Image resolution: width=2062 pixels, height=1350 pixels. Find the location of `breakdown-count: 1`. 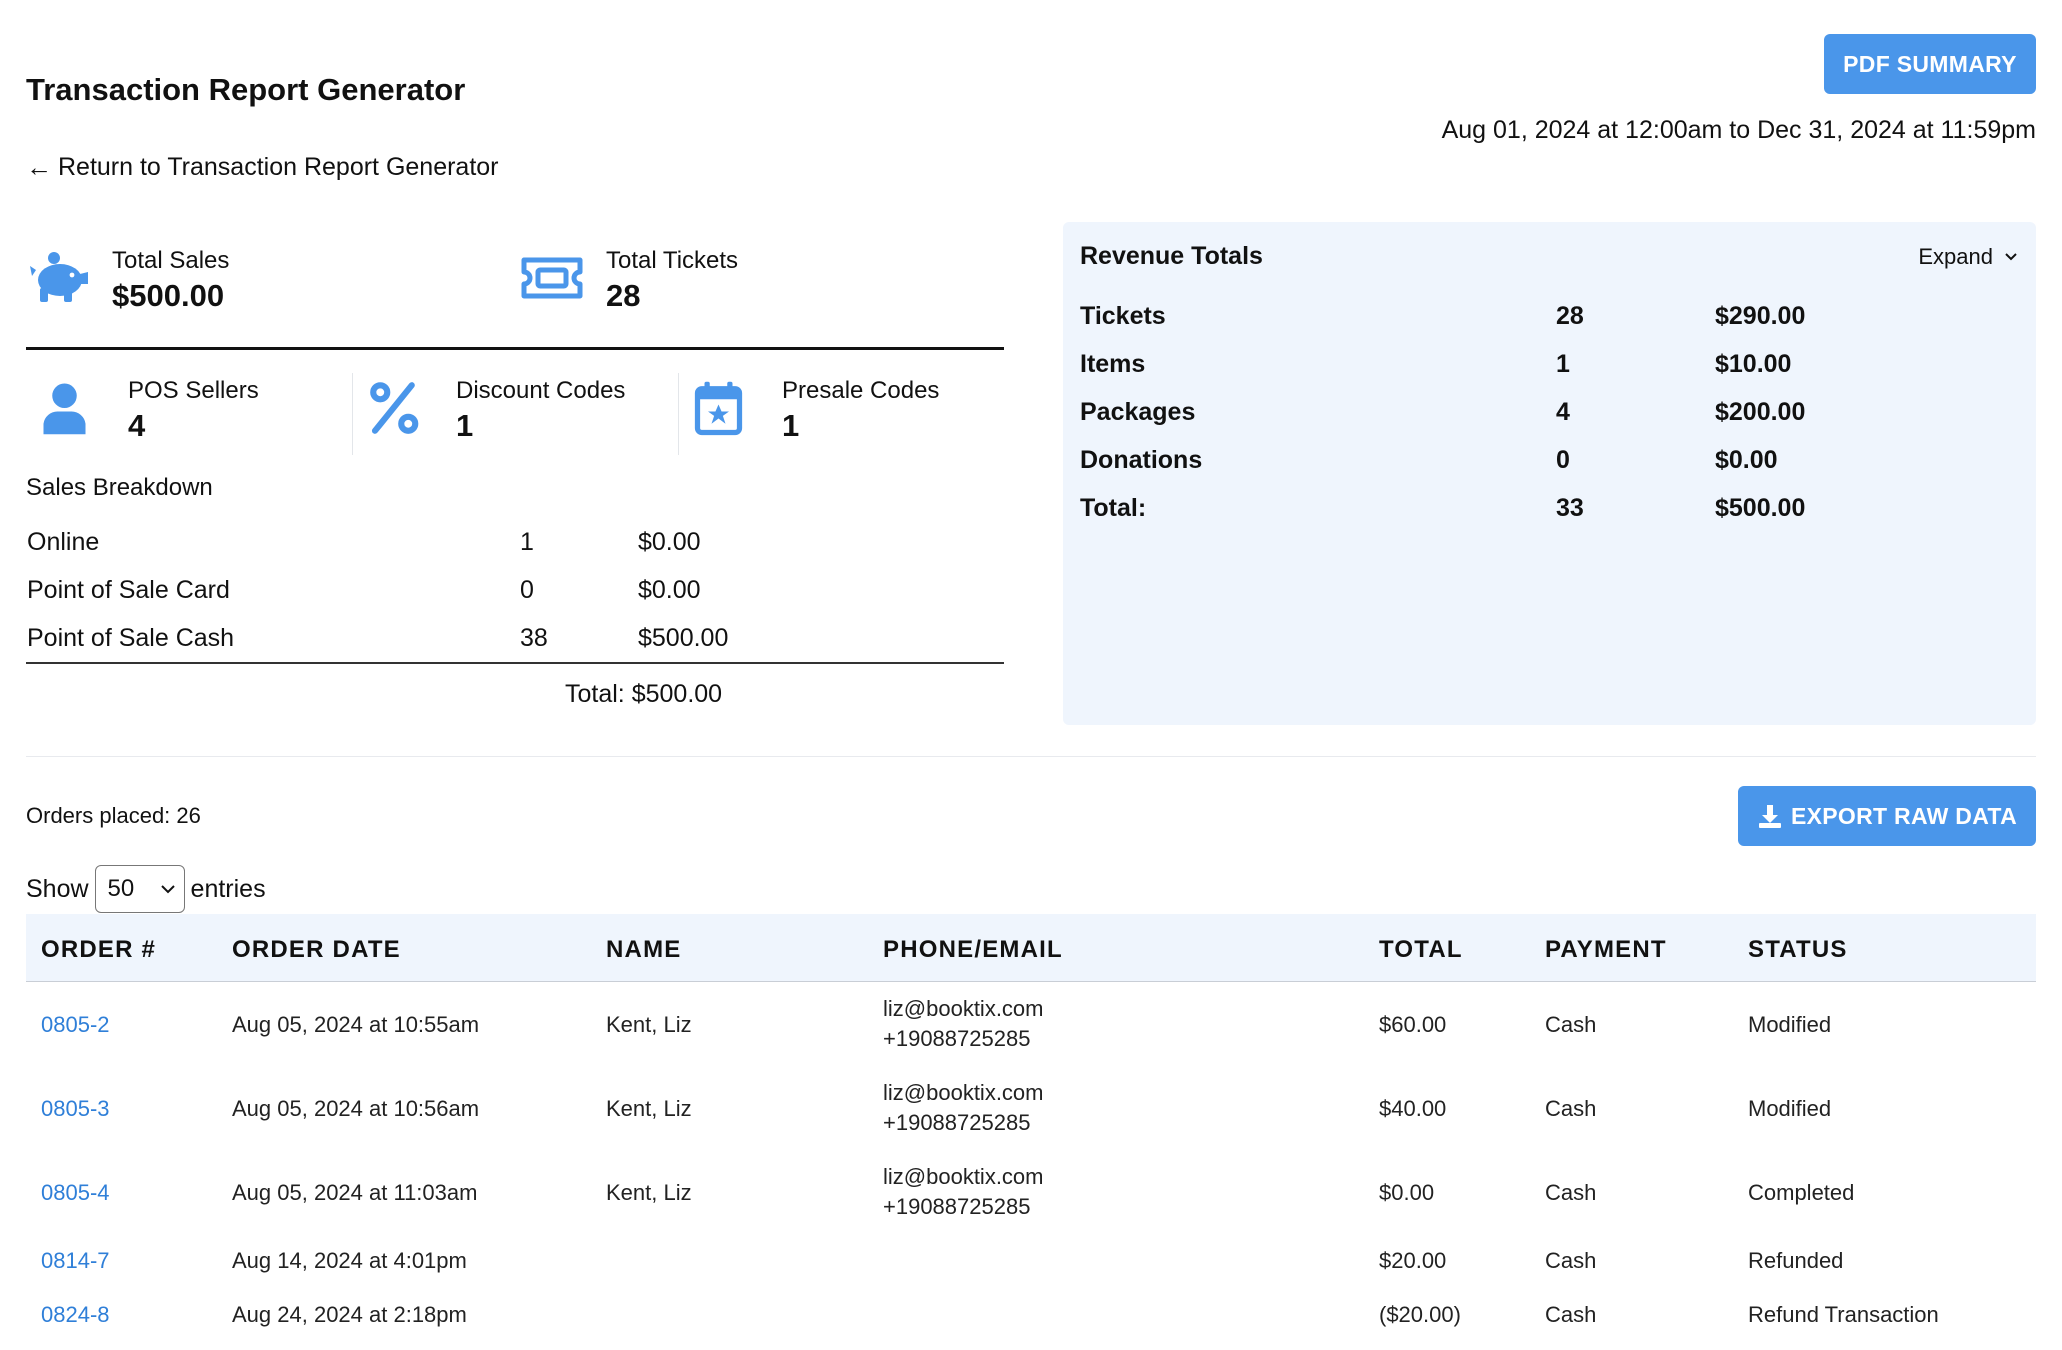

breakdown-count: 1 is located at coordinates (527, 542).